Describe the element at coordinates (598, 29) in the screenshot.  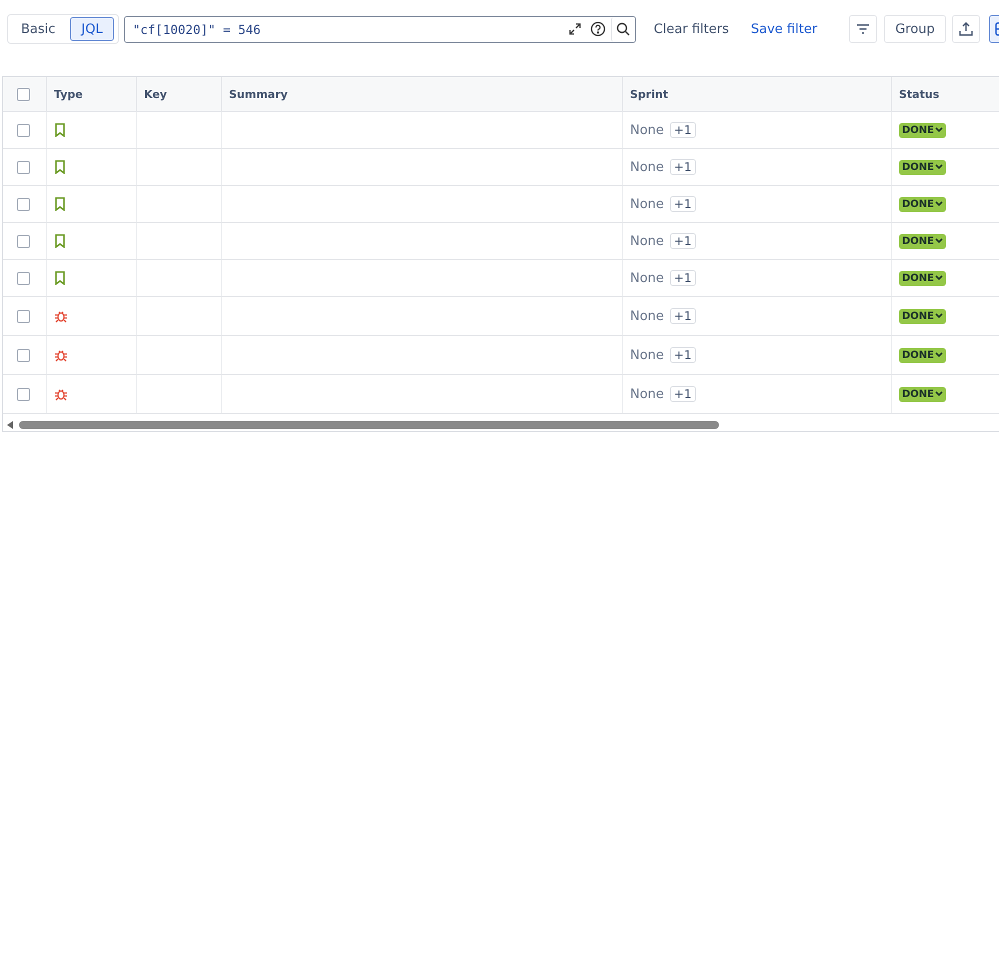
I see `help-icon` at that location.